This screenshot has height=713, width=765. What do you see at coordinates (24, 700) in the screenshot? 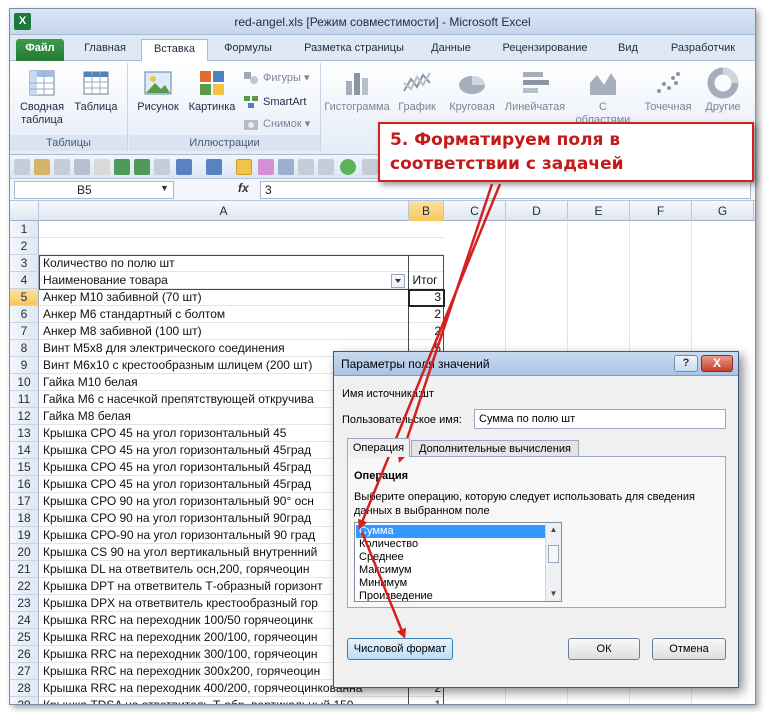
I see `row-header: 29` at bounding box center [24, 700].